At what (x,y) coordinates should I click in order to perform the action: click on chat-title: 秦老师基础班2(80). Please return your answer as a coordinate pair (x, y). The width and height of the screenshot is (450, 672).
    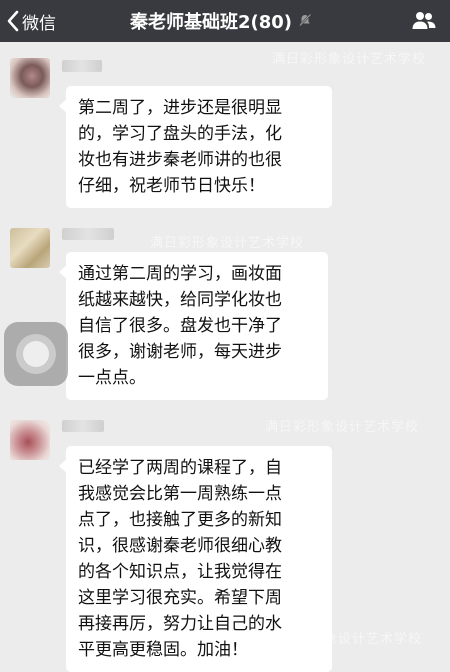
    Looking at the image, I should click on (211, 22).